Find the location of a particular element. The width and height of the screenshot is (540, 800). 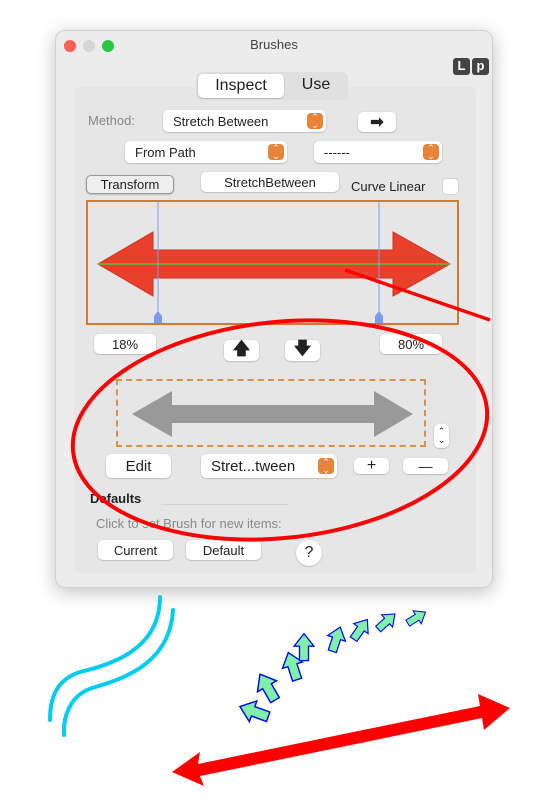

cyan-brush-stroke is located at coordinates (105, 658).